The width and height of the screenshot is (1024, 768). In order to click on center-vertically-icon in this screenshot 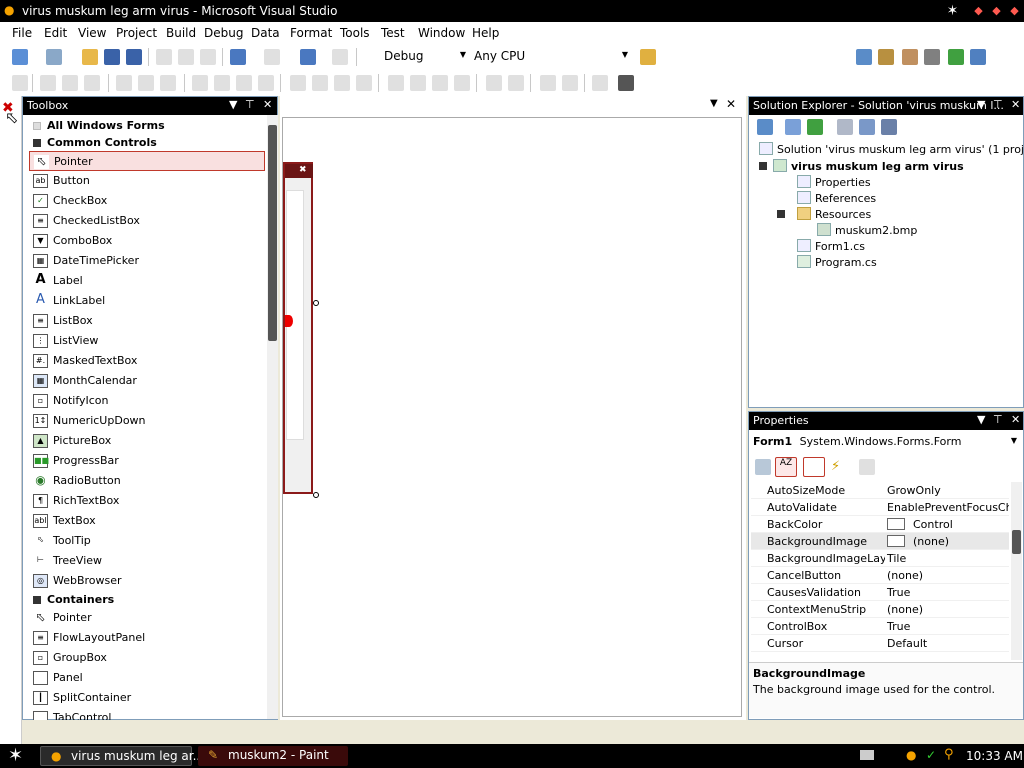, I will do `click(516, 83)`.